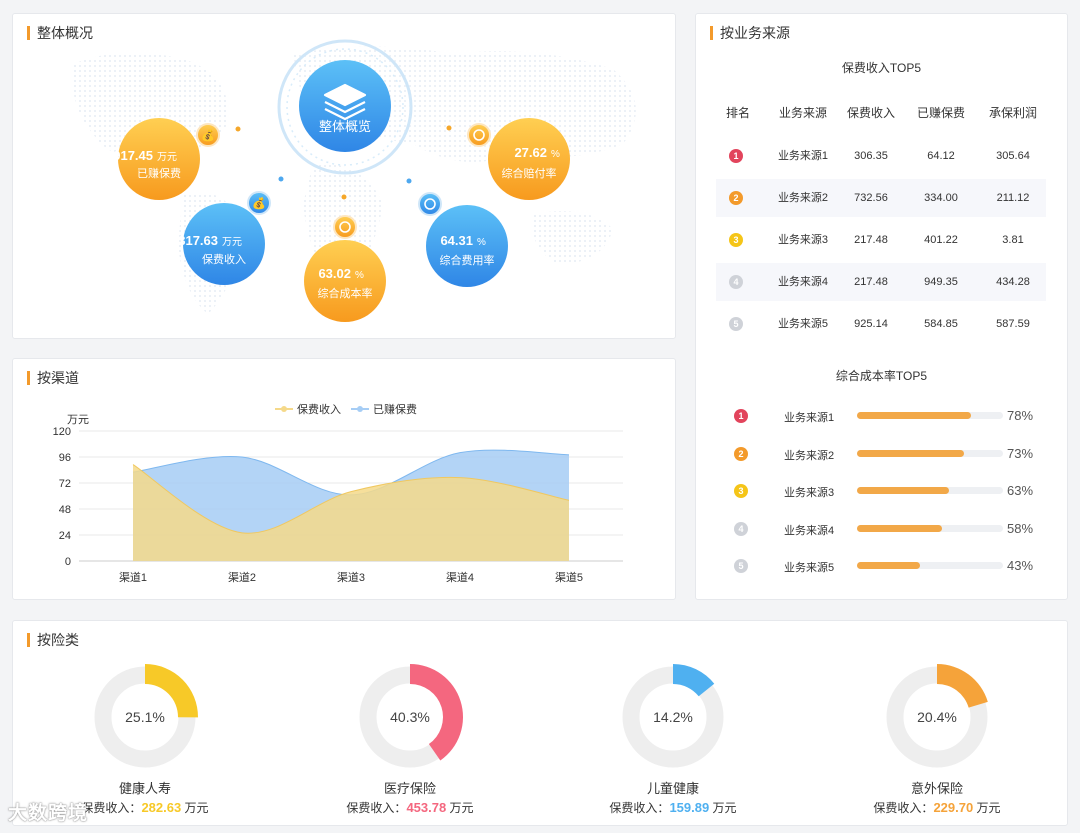 The width and height of the screenshot is (1080, 833). I want to click on cost-bar-pct: 78%, so click(1020, 415).